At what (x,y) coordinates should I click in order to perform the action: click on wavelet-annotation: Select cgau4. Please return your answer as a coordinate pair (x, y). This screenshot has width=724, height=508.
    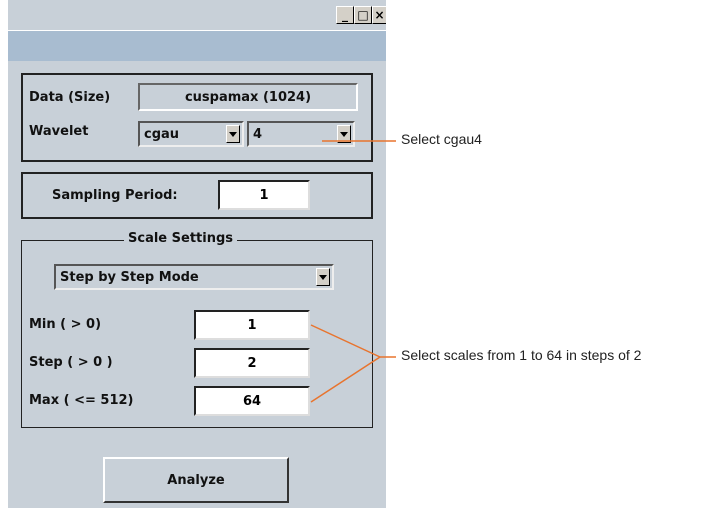
    Looking at the image, I should click on (441, 139).